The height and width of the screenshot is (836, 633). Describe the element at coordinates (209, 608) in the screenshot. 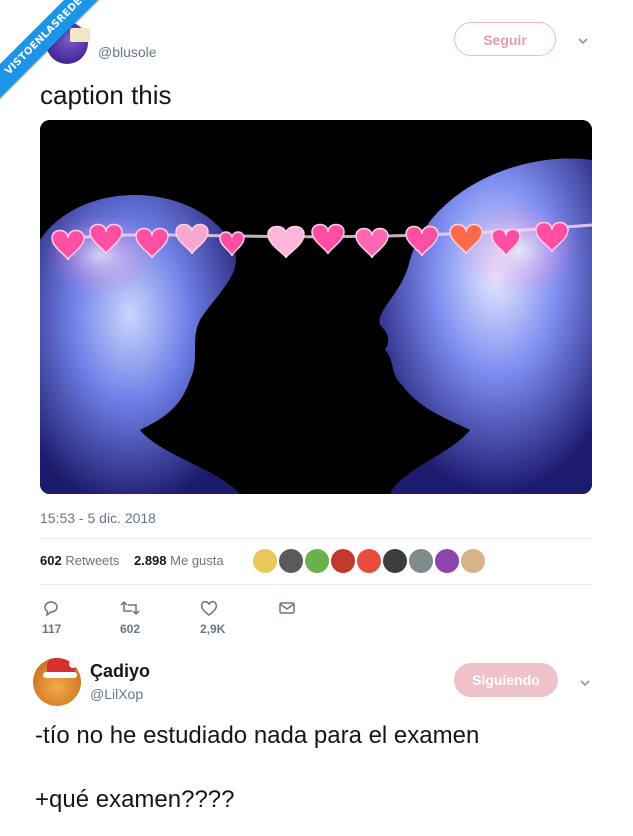

I see `heart-icon` at that location.